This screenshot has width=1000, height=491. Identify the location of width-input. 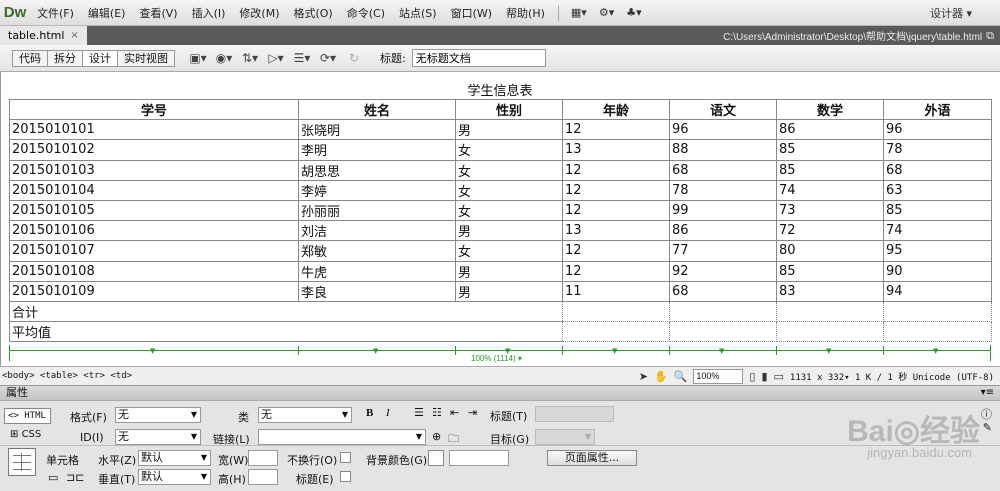
(263, 458).